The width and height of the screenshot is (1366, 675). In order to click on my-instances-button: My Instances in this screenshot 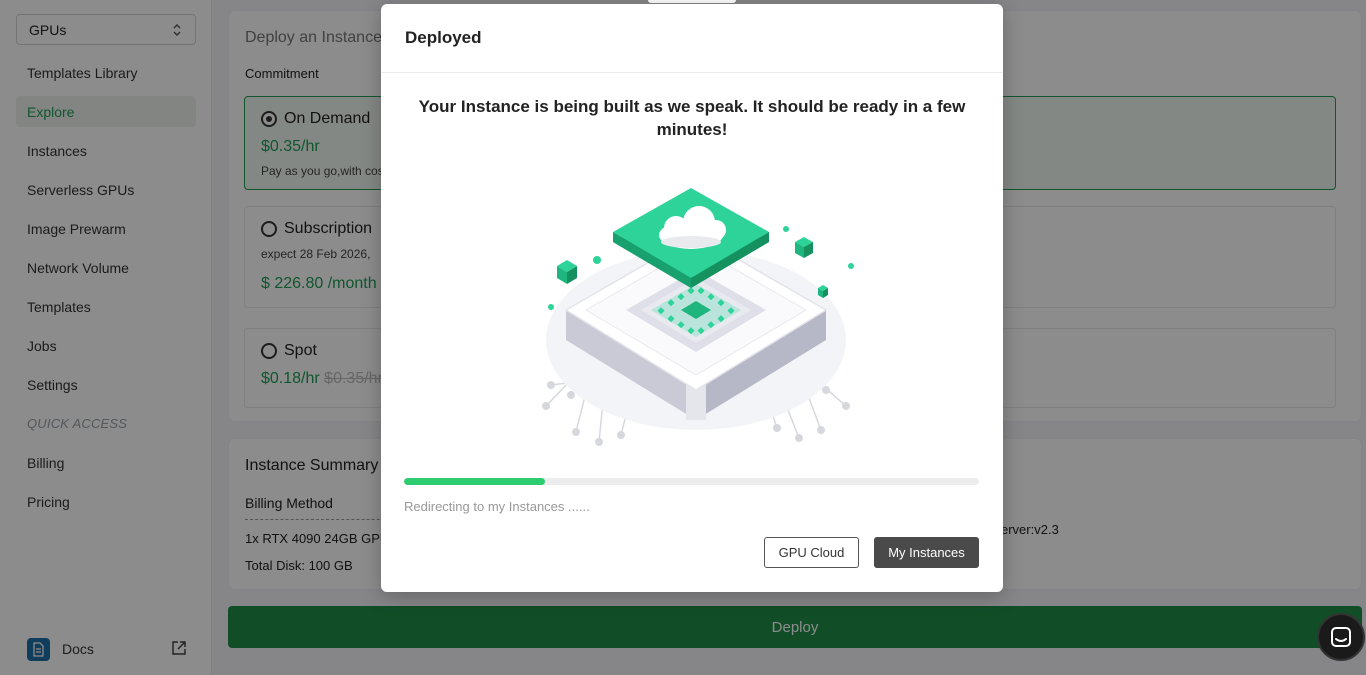, I will do `click(926, 552)`.